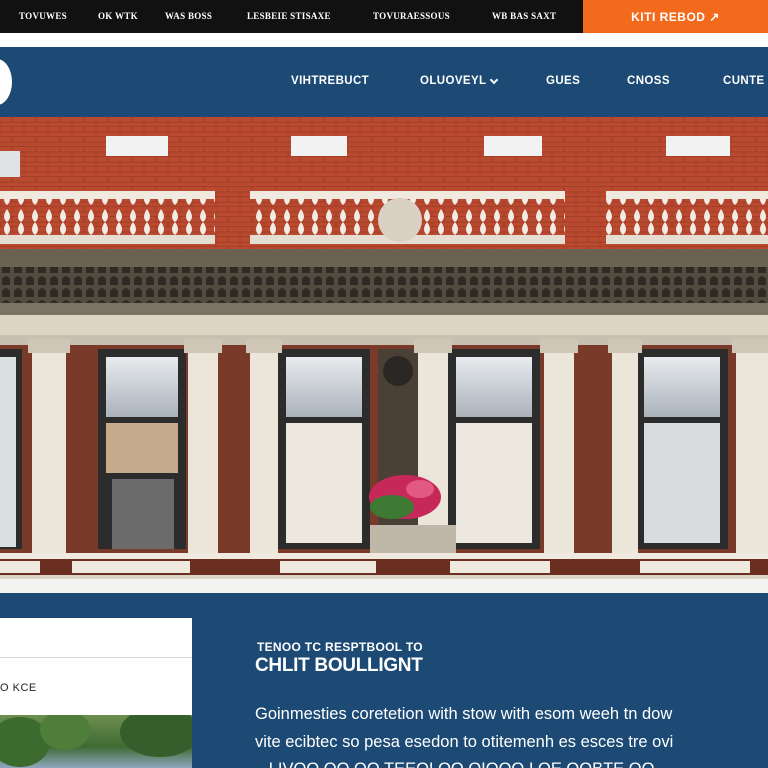 The image size is (768, 768). What do you see at coordinates (411, 16) in the screenshot?
I see `utility-link-5: TOVURAESSOUS` at bounding box center [411, 16].